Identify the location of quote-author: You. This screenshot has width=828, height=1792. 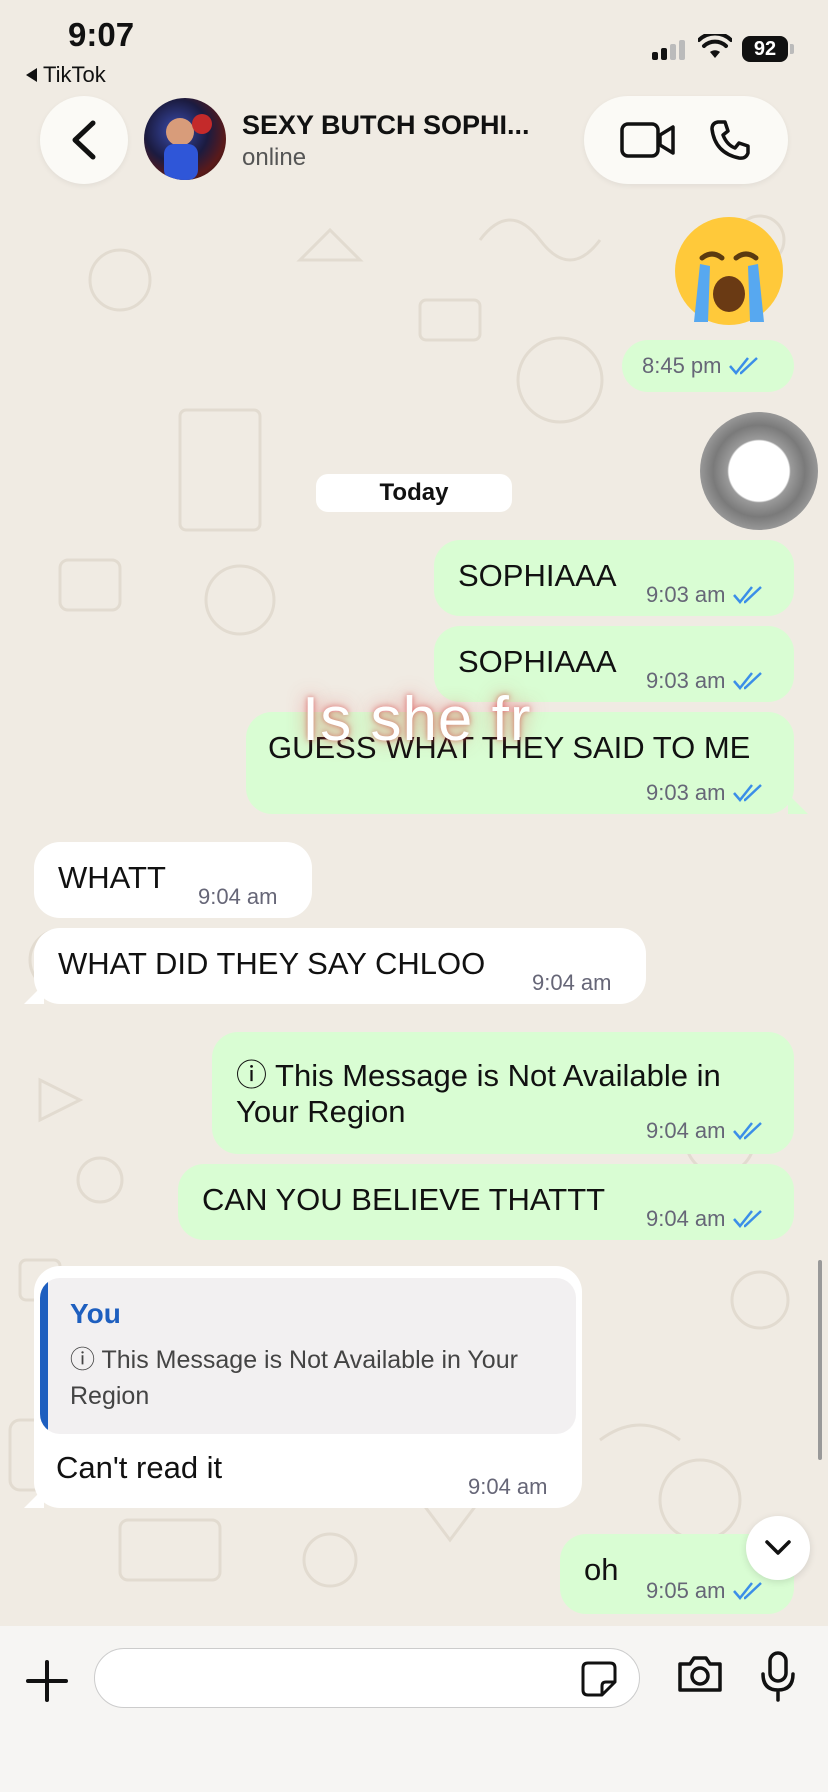
(95, 1313).